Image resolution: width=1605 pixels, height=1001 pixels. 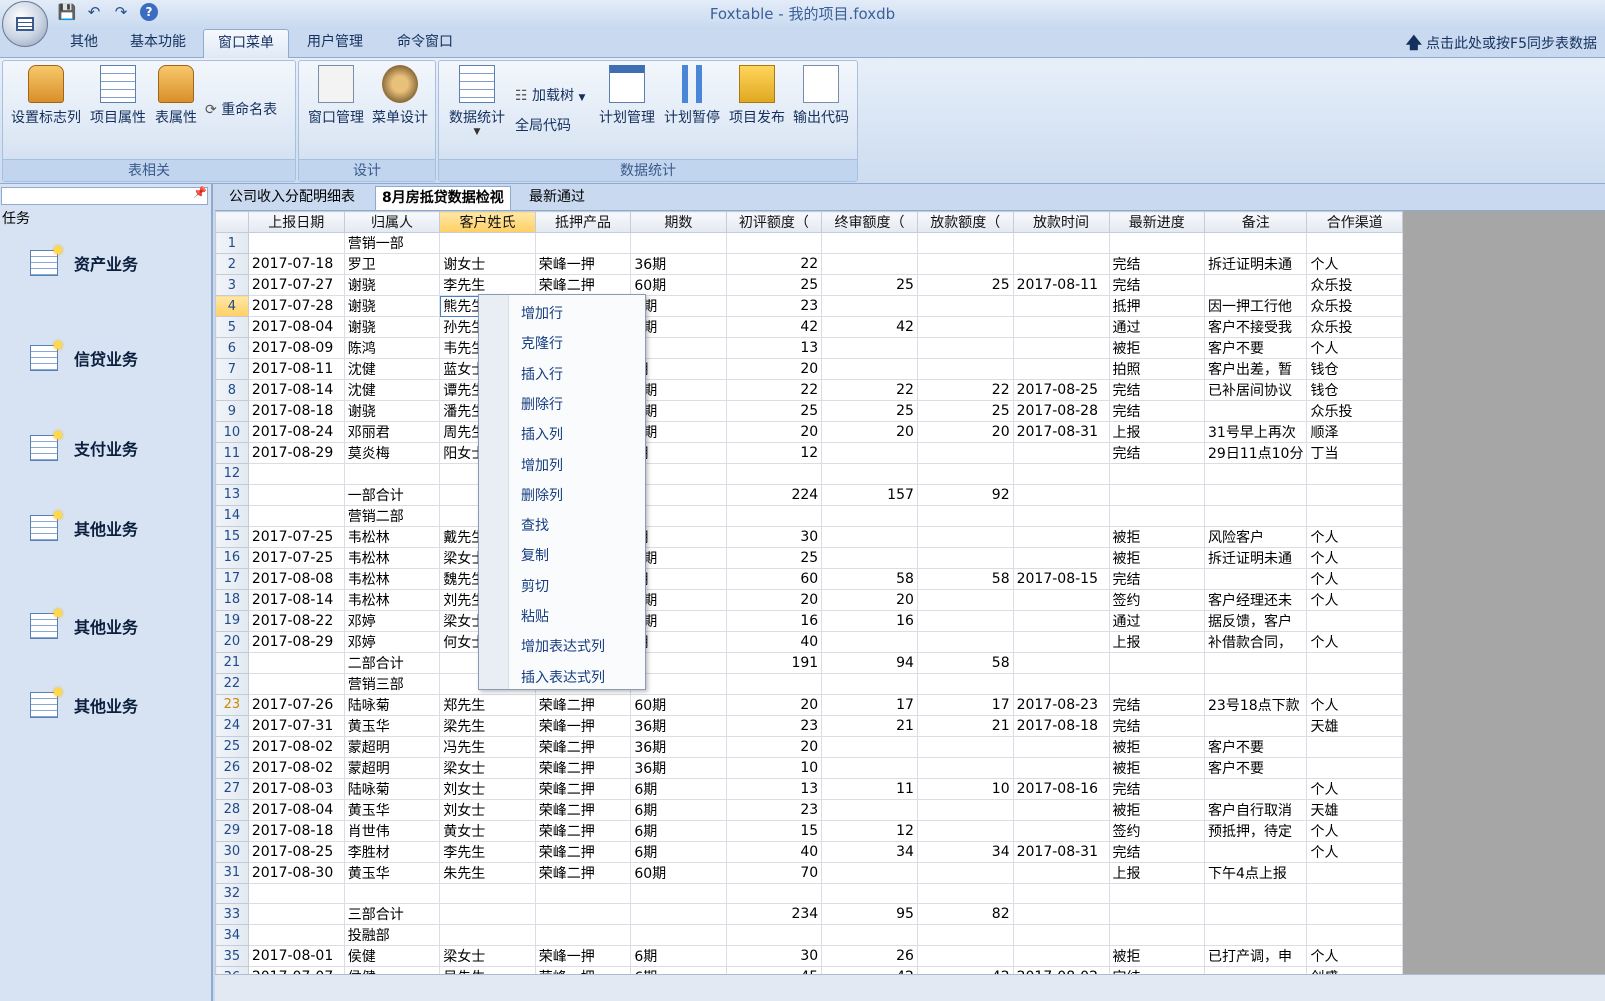 What do you see at coordinates (678, 746) in the screenshot?
I see `table-cell: 36期` at bounding box center [678, 746].